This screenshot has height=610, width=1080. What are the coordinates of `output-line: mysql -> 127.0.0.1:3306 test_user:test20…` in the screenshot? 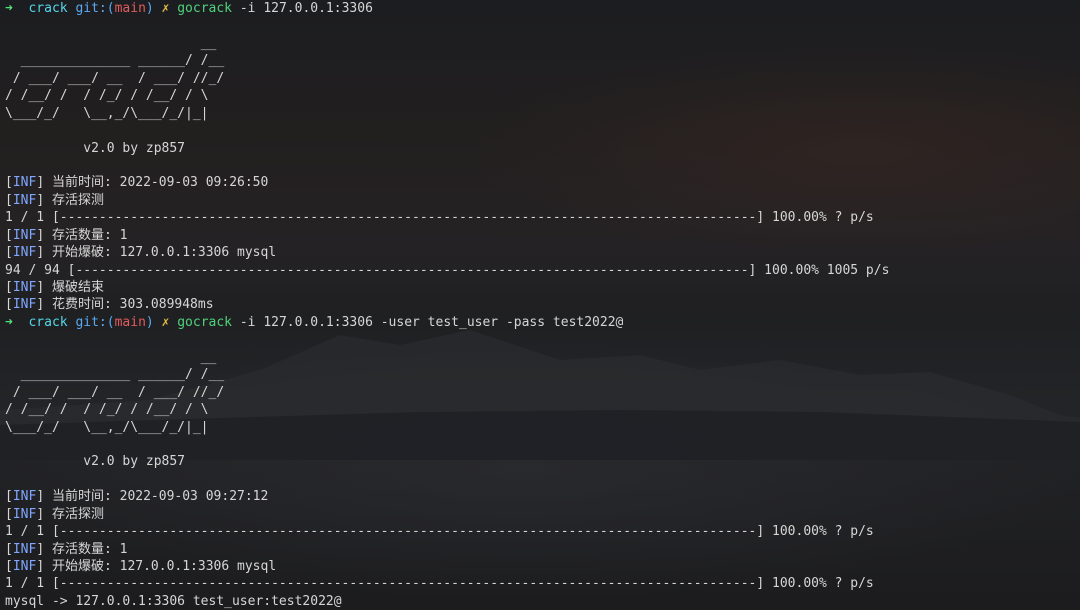 It's located at (542, 601).